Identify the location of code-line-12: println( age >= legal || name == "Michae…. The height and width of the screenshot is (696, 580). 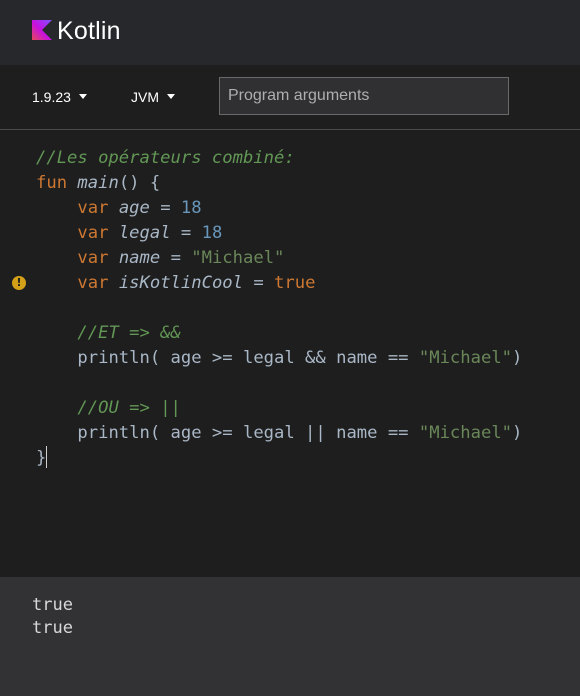
(279, 433).